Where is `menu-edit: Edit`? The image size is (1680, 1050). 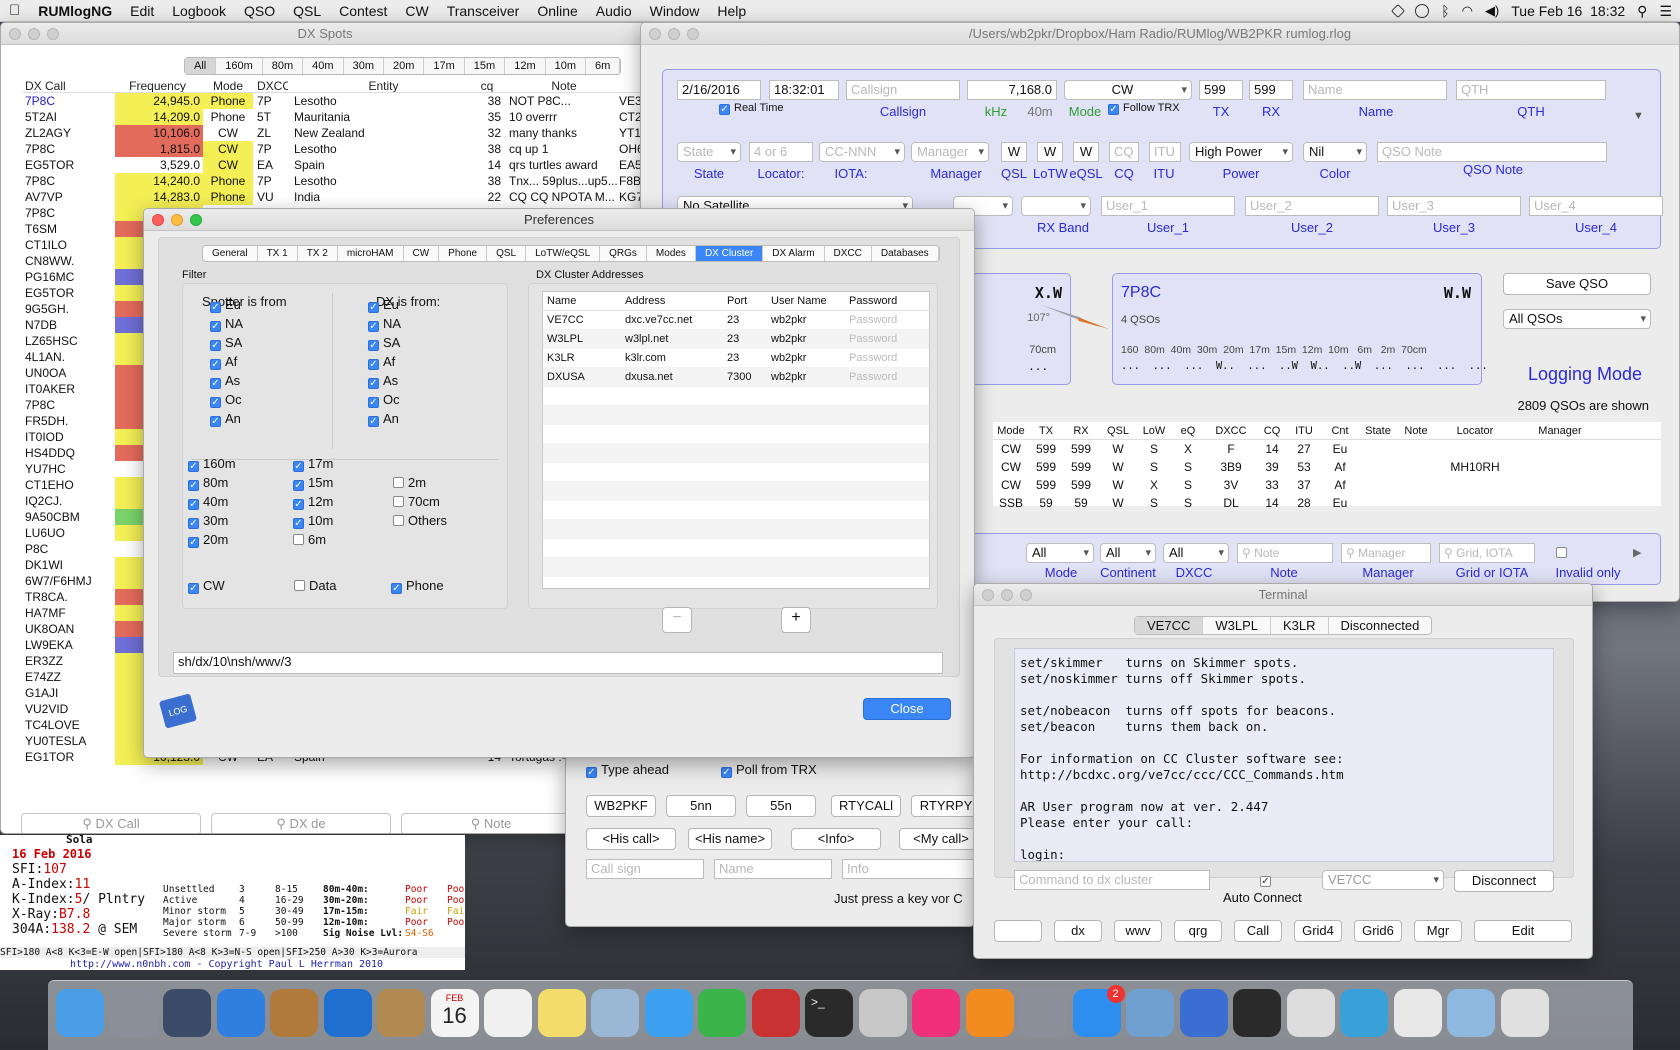 menu-edit: Edit is located at coordinates (142, 11).